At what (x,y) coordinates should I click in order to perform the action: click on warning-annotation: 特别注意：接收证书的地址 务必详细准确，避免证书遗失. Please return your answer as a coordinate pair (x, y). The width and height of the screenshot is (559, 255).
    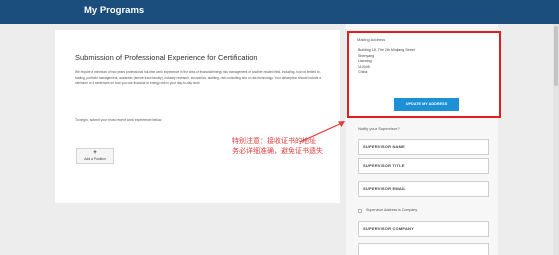
    Looking at the image, I should click on (292, 147).